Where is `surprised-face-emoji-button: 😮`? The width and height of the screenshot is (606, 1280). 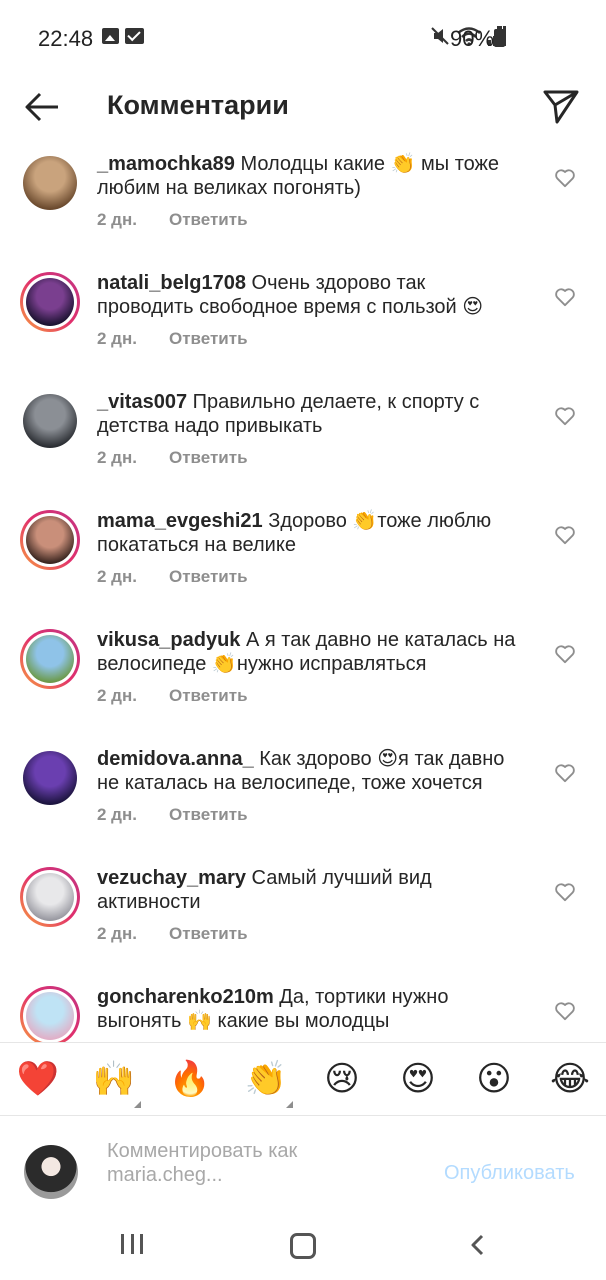
surprised-face-emoji-button: 😮 is located at coordinates (494, 1079).